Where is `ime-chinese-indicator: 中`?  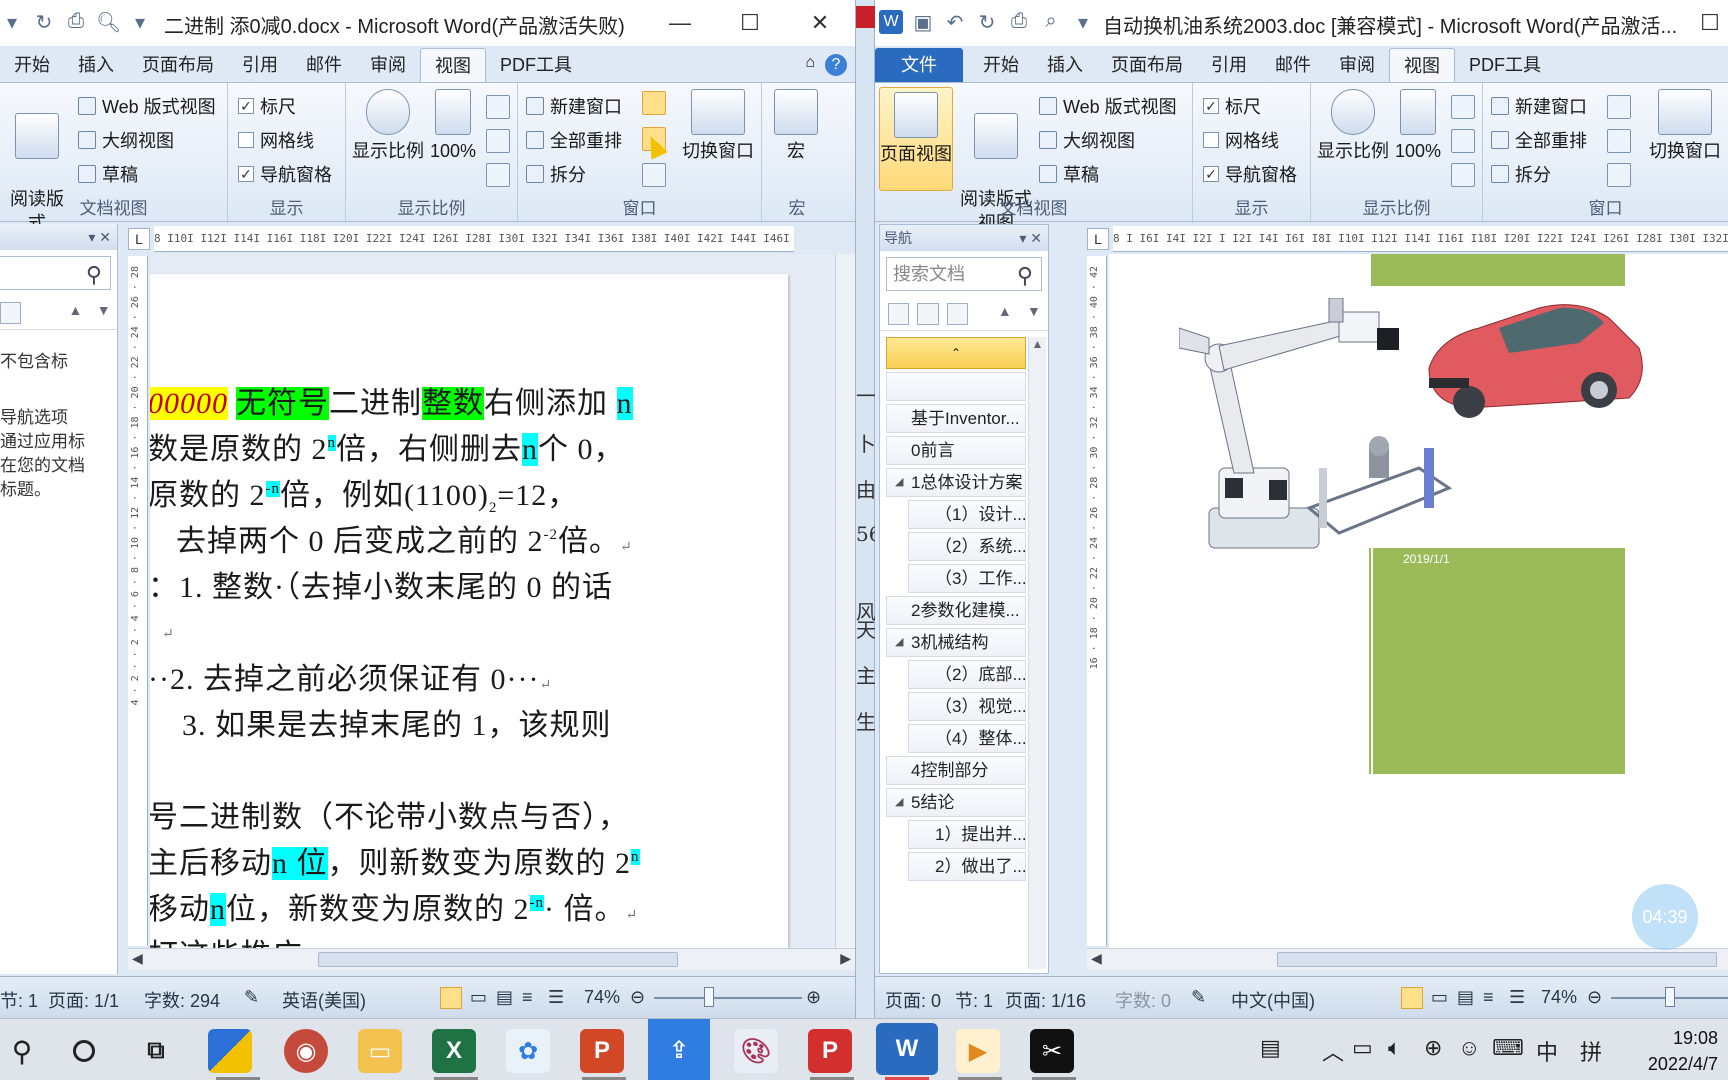
ime-chinese-indicator: 中 is located at coordinates (1547, 1051).